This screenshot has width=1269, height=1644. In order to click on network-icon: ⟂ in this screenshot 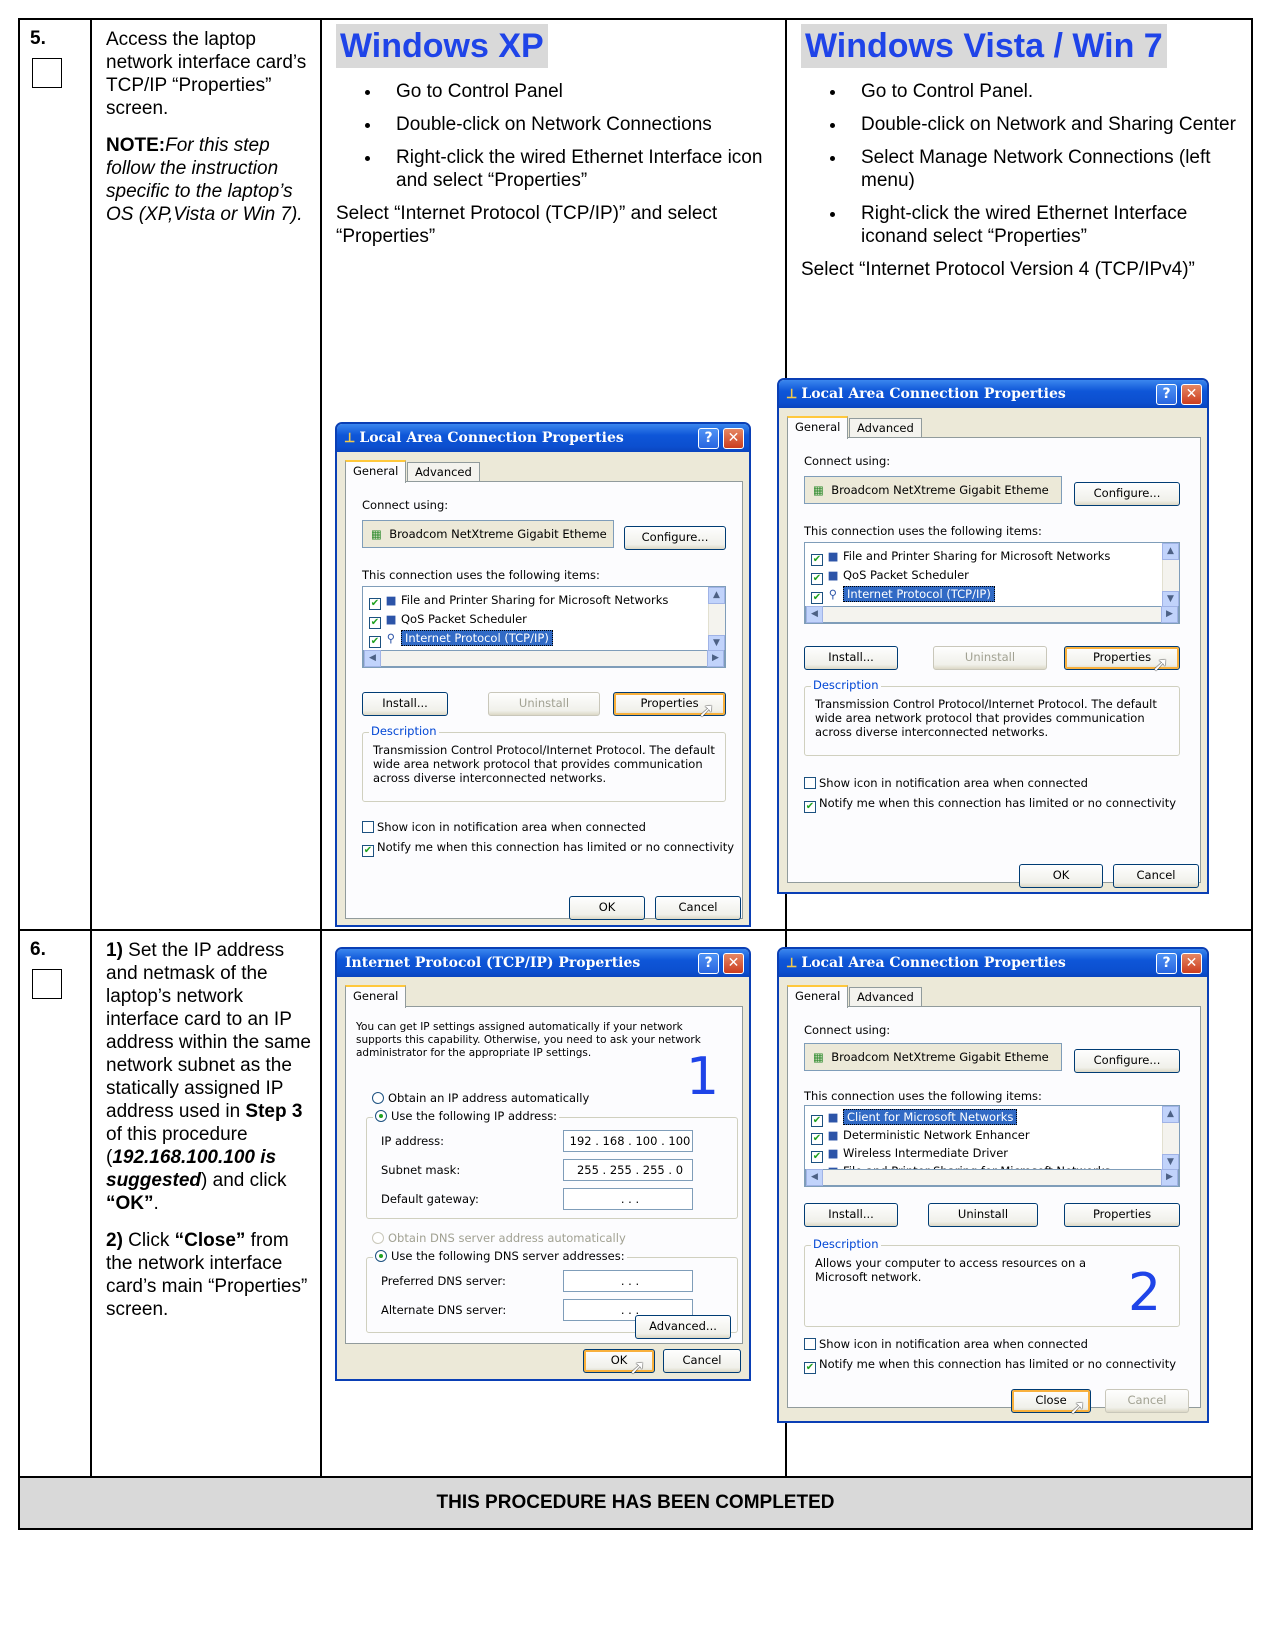, I will do `click(792, 963)`.